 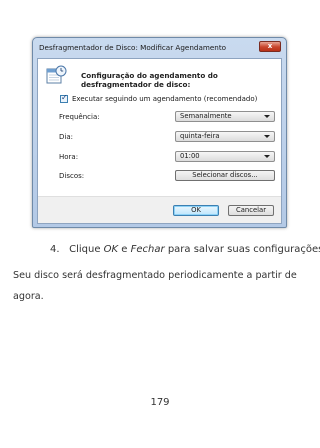 I want to click on close-icon: x, so click(x=270, y=46).